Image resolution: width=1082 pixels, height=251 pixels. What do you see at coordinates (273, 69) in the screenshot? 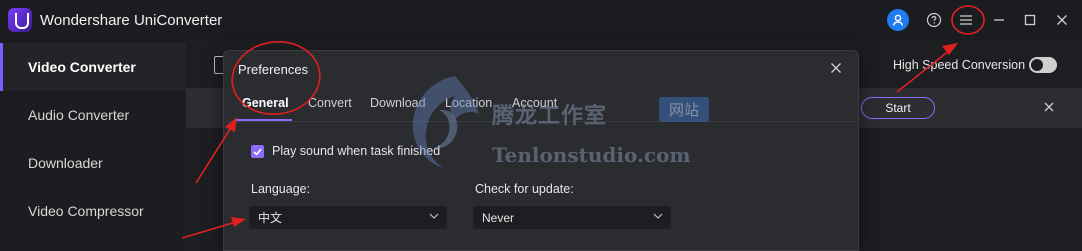
I see `dialog-title: Preferences` at bounding box center [273, 69].